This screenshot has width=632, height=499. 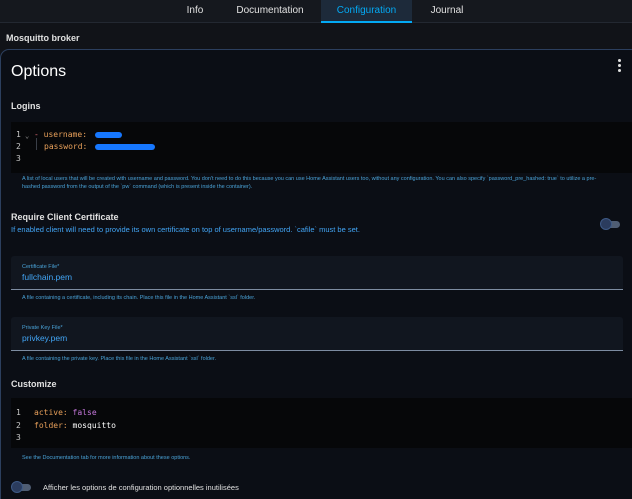 I want to click on tab-documentation: Documentation, so click(x=270, y=11).